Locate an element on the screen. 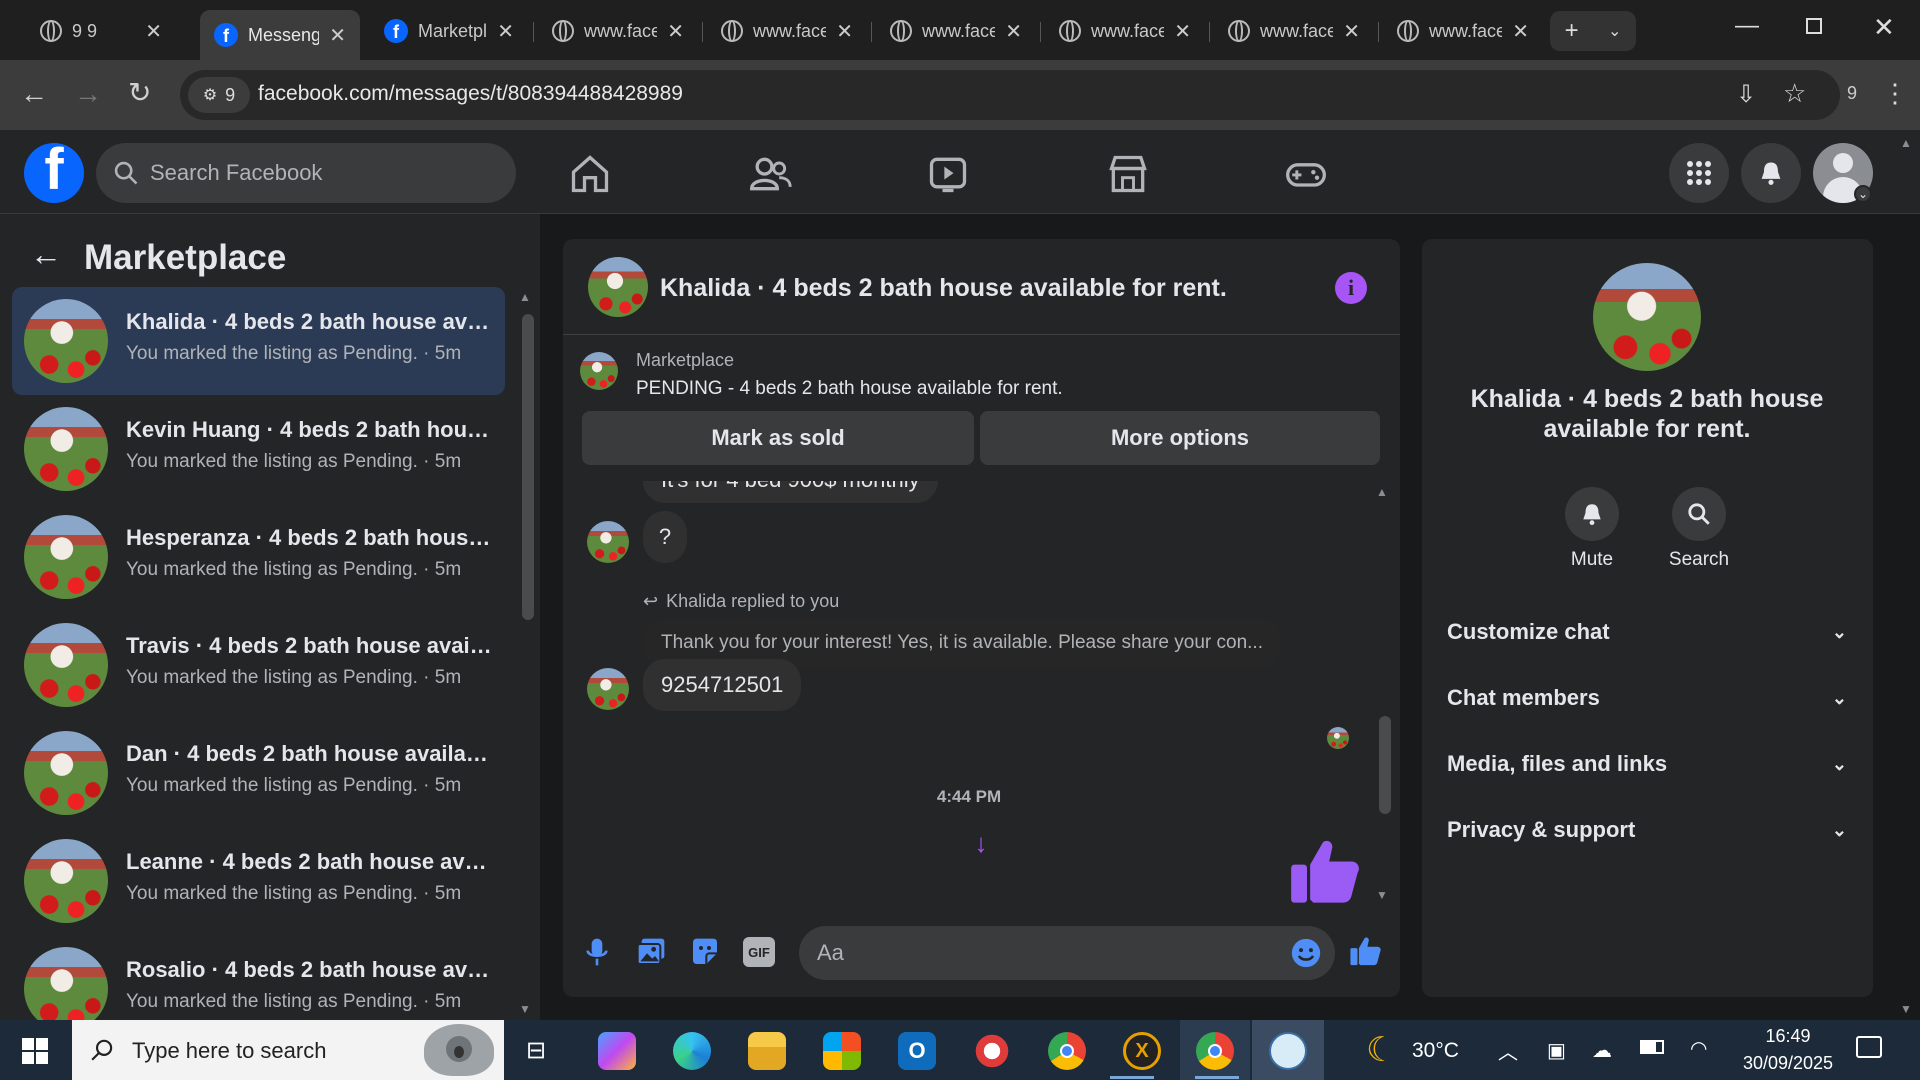 Image resolution: width=1920 pixels, height=1080 pixels. page-scroll-down-icon: ▼ is located at coordinates (1906, 1009).